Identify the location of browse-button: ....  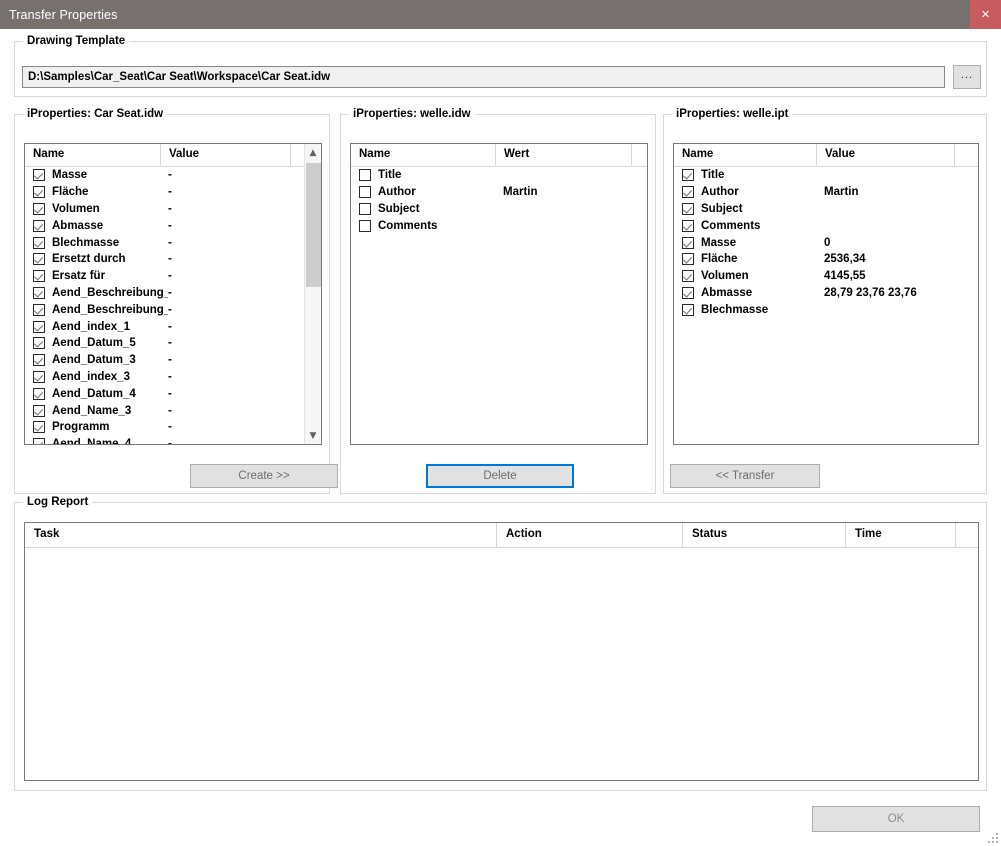
(967, 77).